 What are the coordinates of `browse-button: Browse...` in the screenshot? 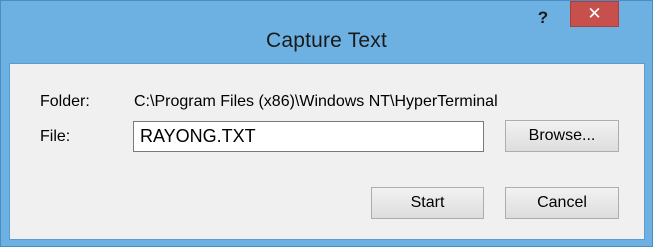 It's located at (562, 136).